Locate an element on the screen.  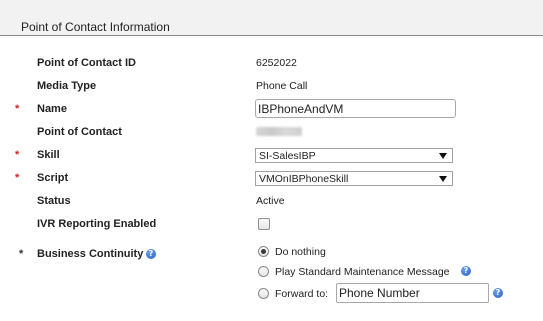
radio-option-do-nothing: Do nothing is located at coordinates (271, 255).